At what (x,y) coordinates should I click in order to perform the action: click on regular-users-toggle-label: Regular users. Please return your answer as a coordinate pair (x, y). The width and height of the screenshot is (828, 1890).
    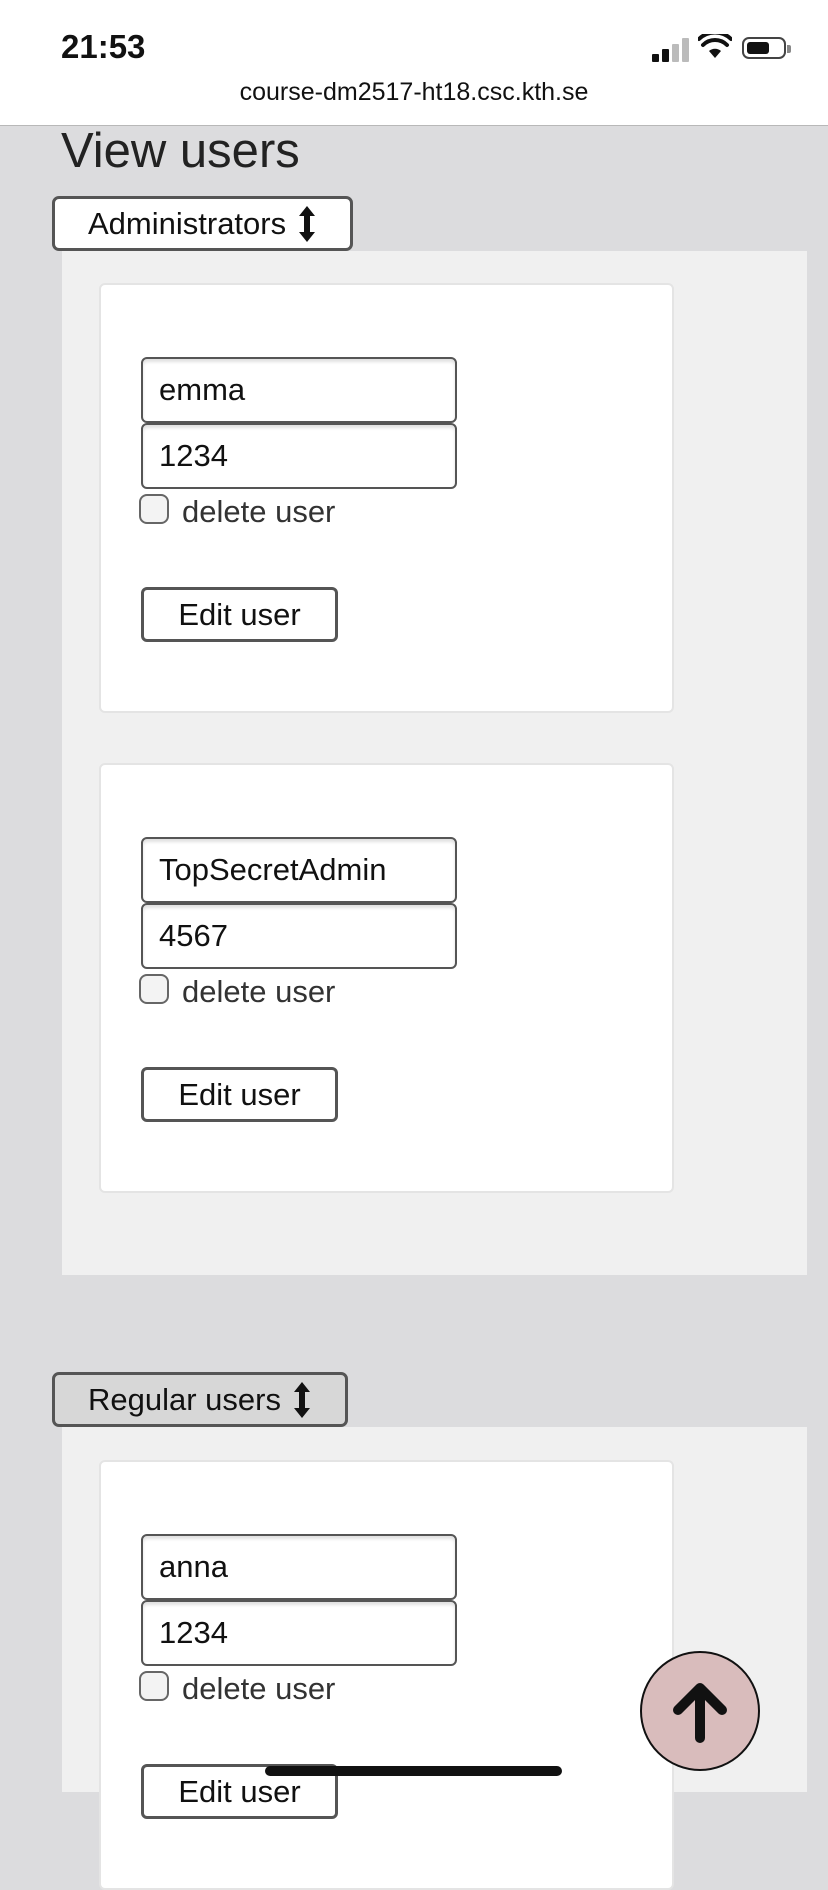
    Looking at the image, I should click on (184, 1399).